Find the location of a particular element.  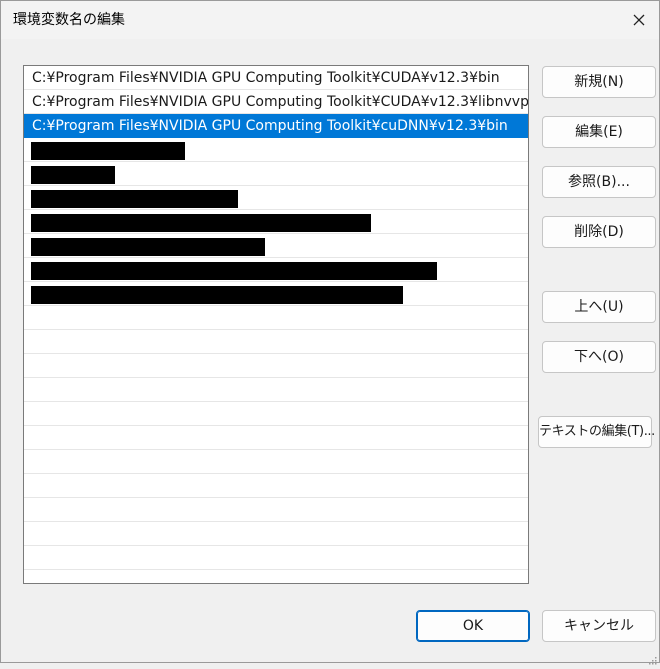

resize-grip-icon is located at coordinates (652, 657).